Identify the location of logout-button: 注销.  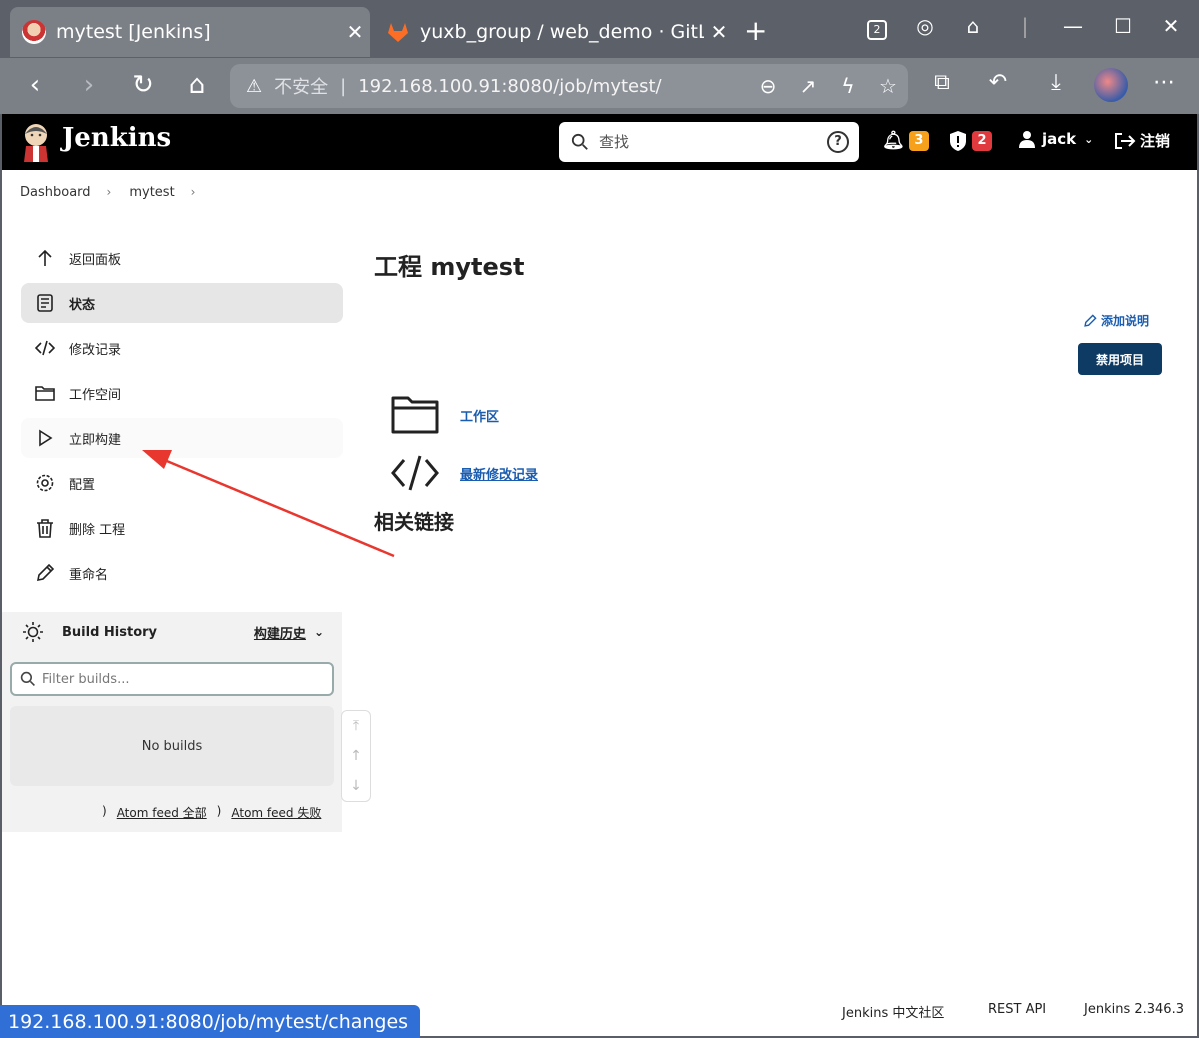
(1142, 140).